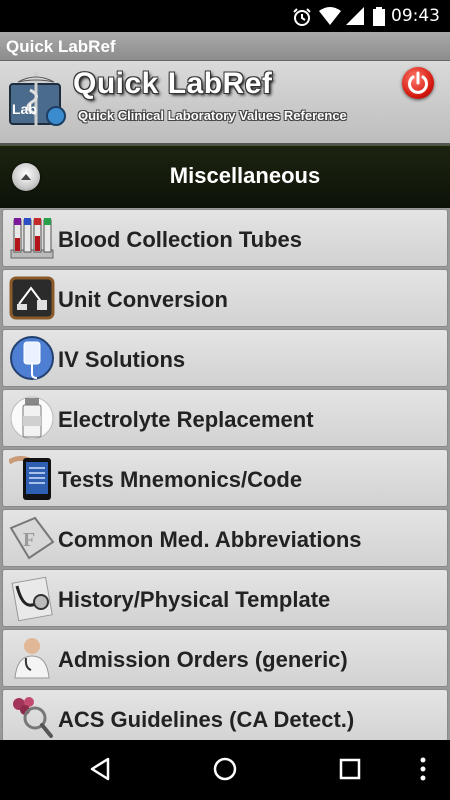  Describe the element at coordinates (32, 658) in the screenshot. I see `doctor-icon` at that location.